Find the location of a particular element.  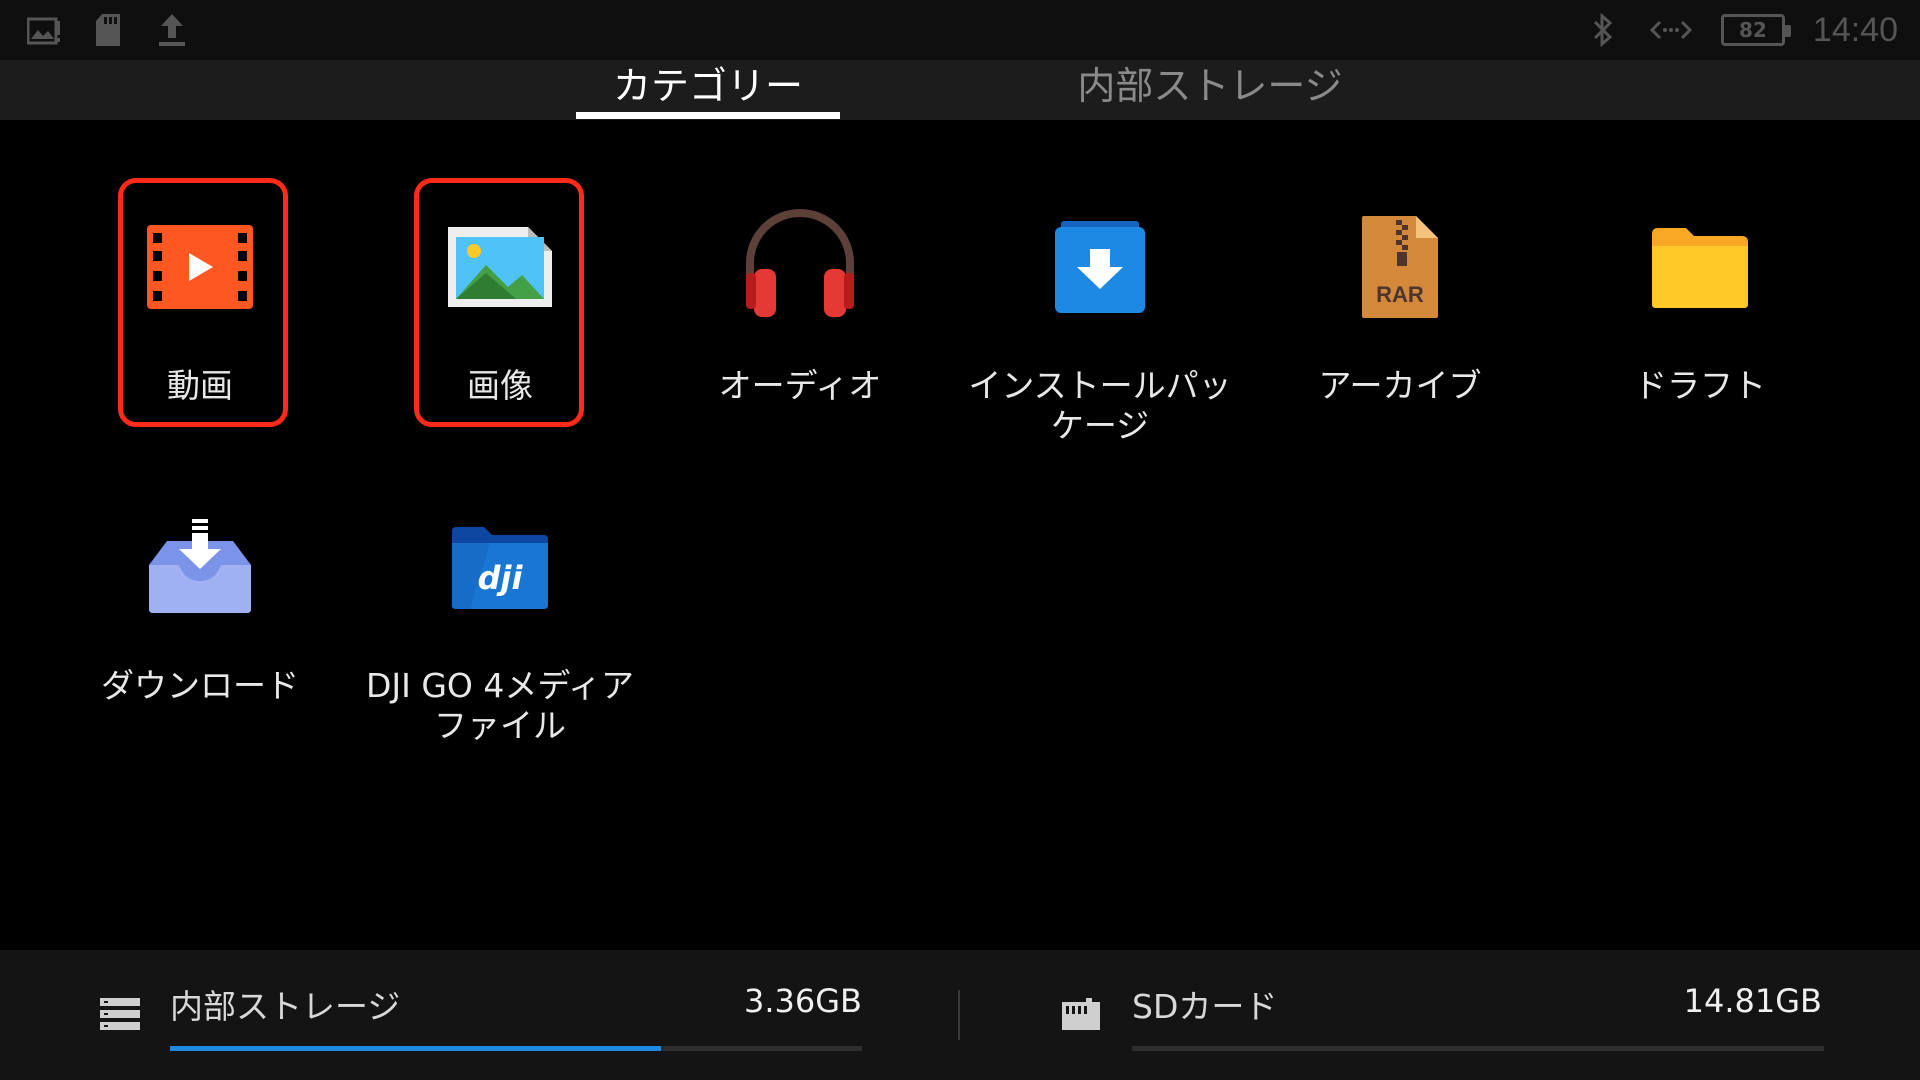

internal-storage-summary: 内部ストレージ 3.36GB is located at coordinates (479, 1015).